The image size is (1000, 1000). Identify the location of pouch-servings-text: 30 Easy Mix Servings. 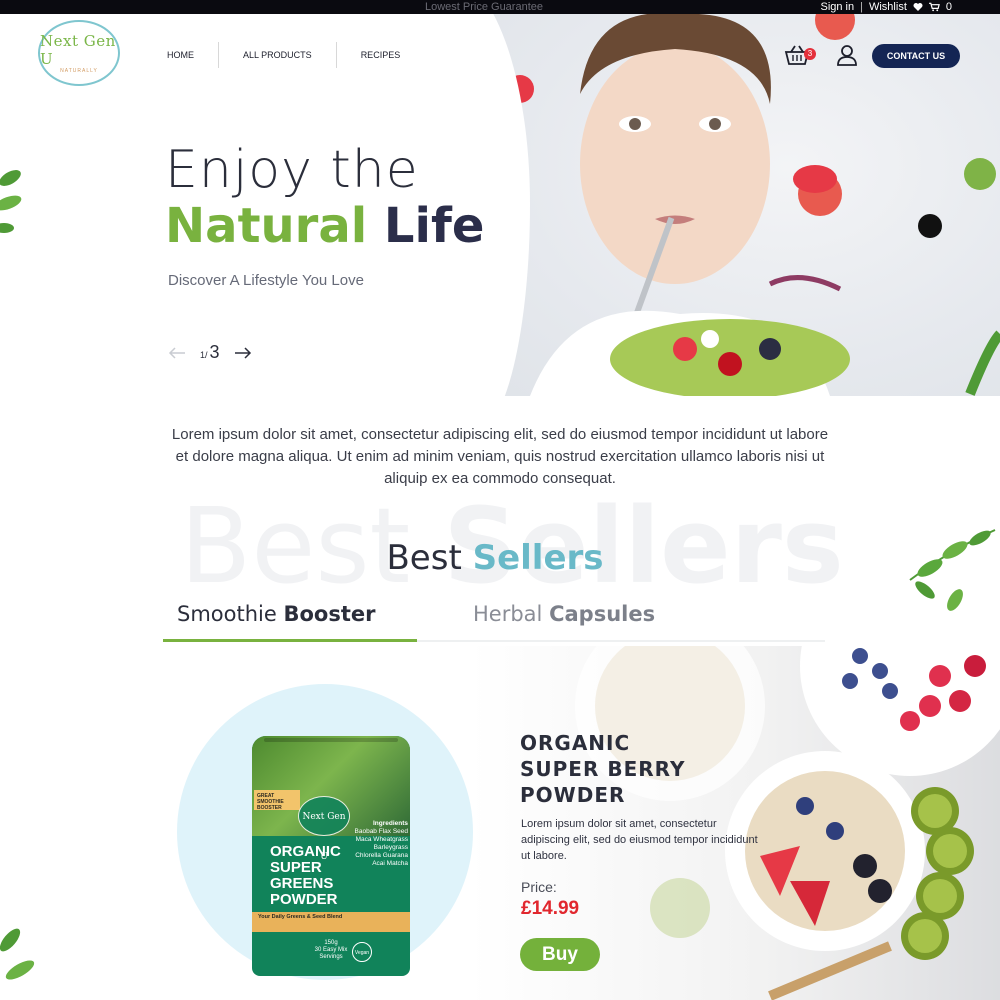
(331, 953).